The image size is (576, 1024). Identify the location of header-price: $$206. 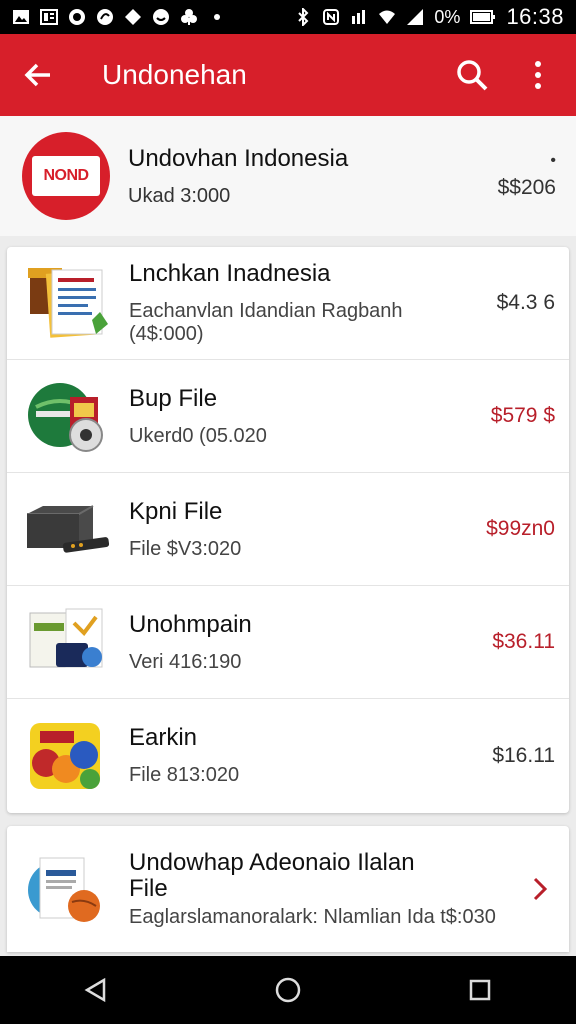
(526, 187).